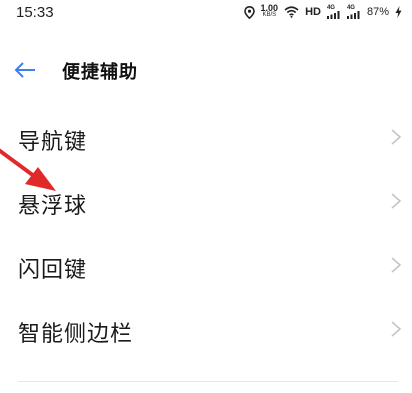 The width and height of the screenshot is (412, 393). Describe the element at coordinates (206, 70) in the screenshot. I see `page-header: 便捷辅助` at that location.